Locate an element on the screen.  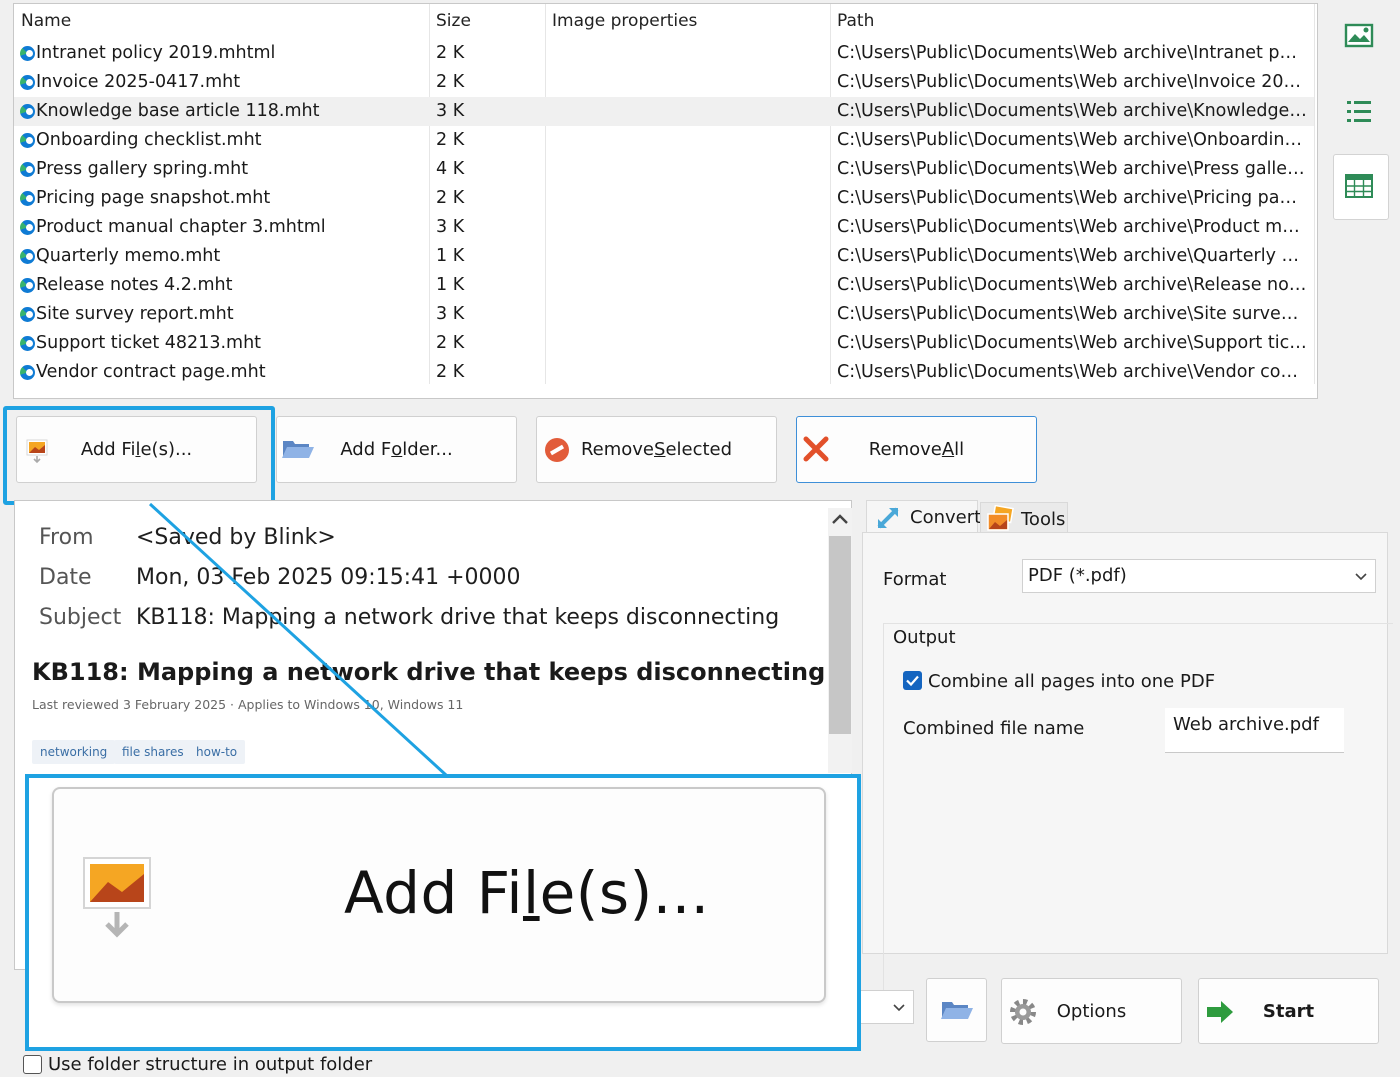
combined-name-value: Web archive.pdf is located at coordinates (1246, 724).